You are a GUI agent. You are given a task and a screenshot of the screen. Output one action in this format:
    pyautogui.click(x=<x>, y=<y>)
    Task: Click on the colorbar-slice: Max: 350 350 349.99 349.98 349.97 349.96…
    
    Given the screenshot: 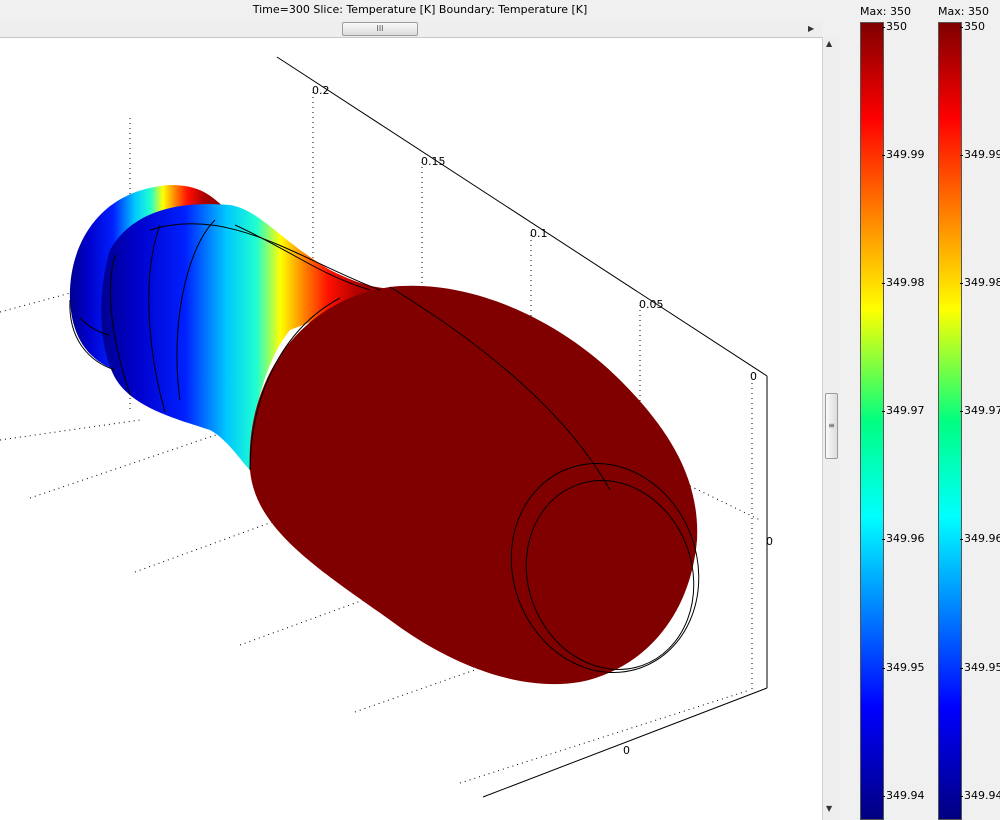 What is the action you would take?
    pyautogui.click(x=891, y=410)
    